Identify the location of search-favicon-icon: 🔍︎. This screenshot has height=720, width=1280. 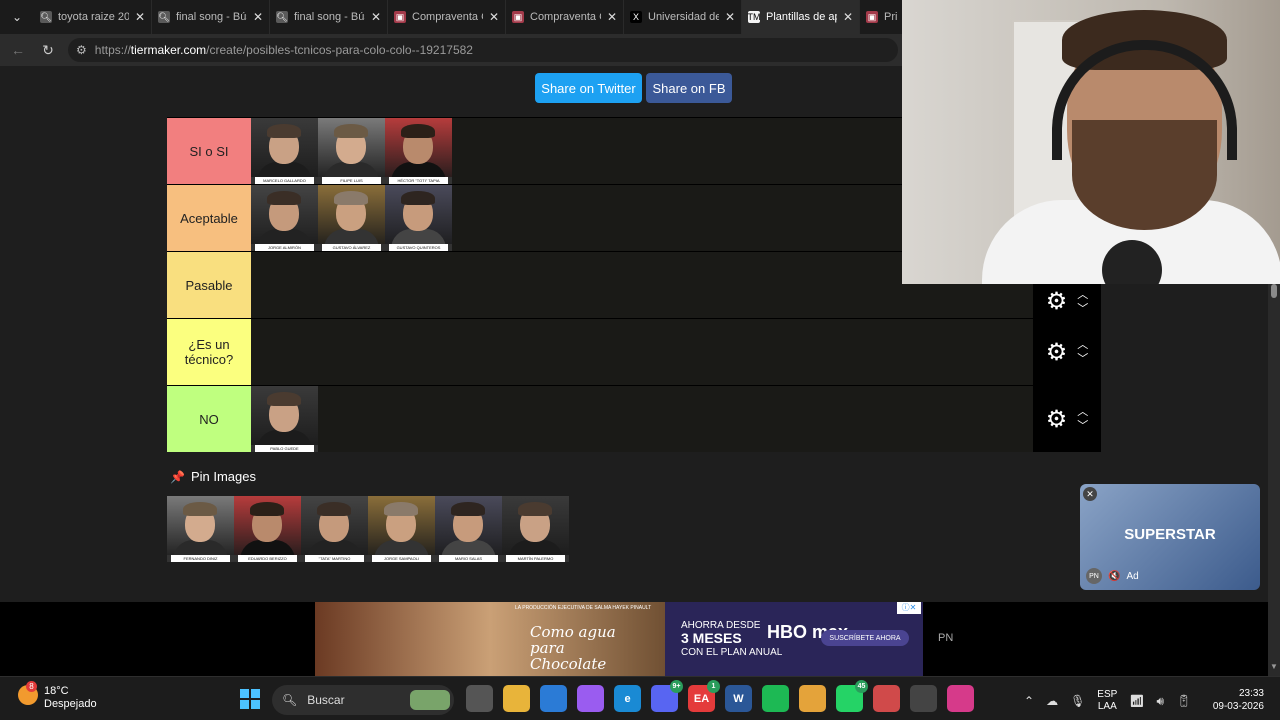
(282, 17).